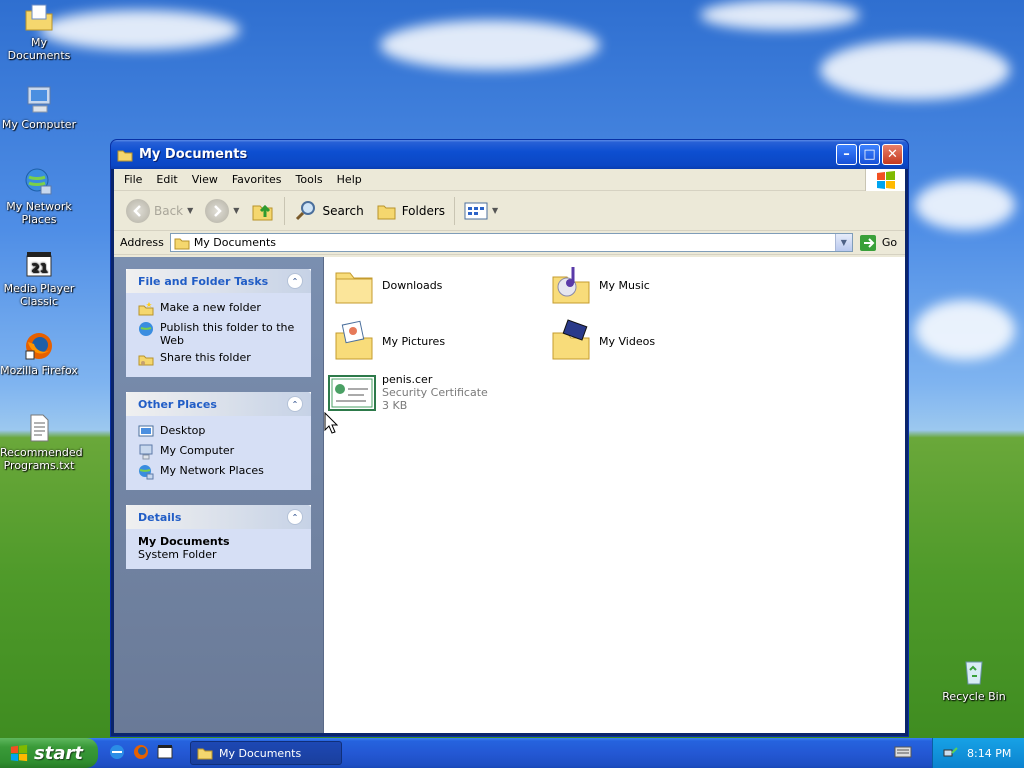 The image size is (1024, 768). I want to click on desktop-icon-my-computer: My Computer, so click(39, 107).